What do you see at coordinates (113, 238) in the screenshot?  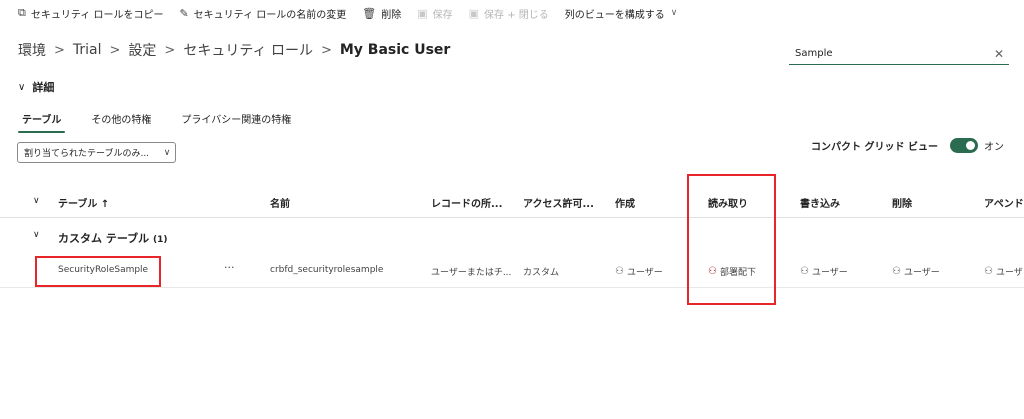 I see `group-label: カスタム テーブル (1)` at bounding box center [113, 238].